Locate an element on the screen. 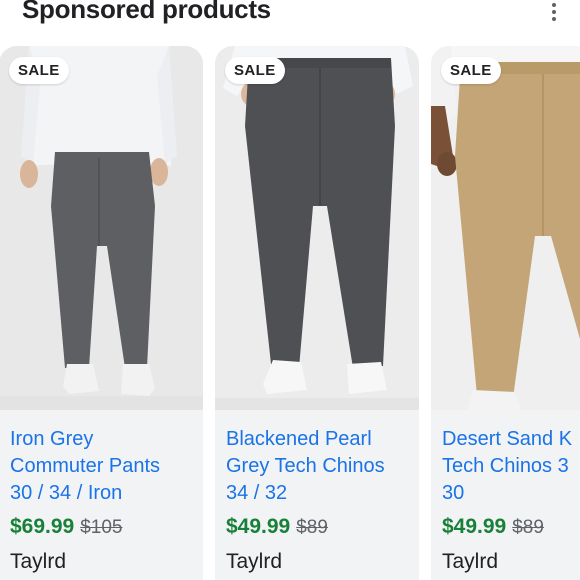  product-title-line: Iron Grey is located at coordinates (106, 439).